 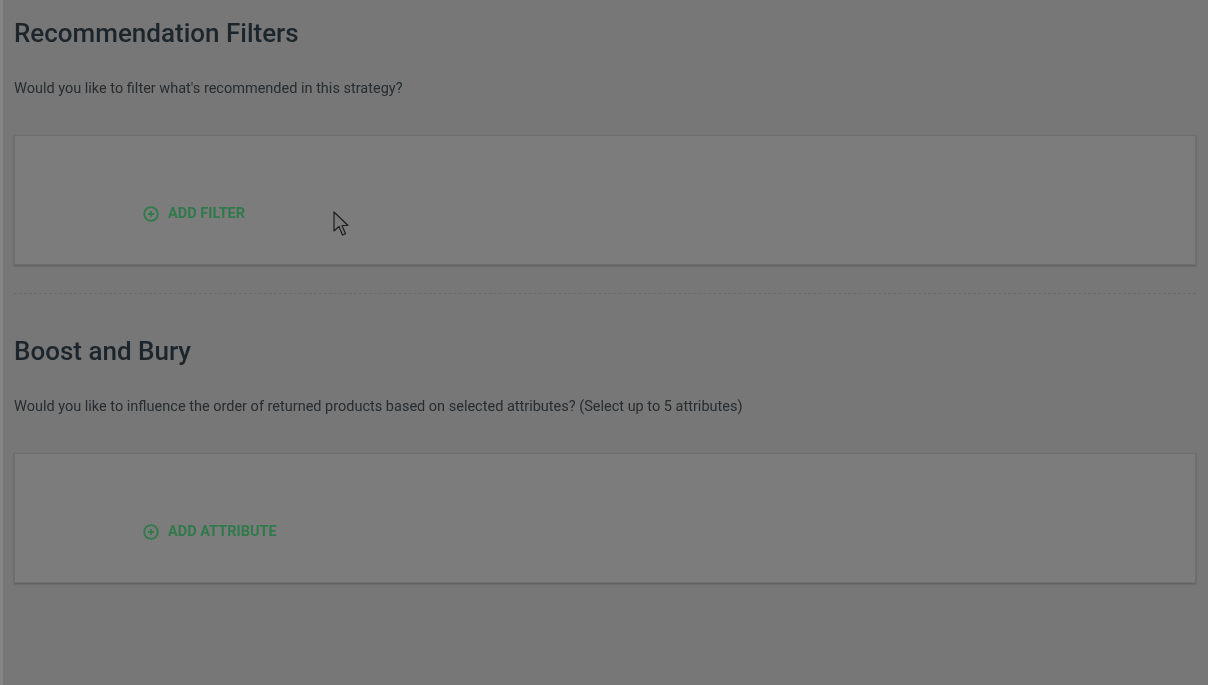 What do you see at coordinates (210, 532) in the screenshot?
I see `add-button: ADD ATTRIBUTE` at bounding box center [210, 532].